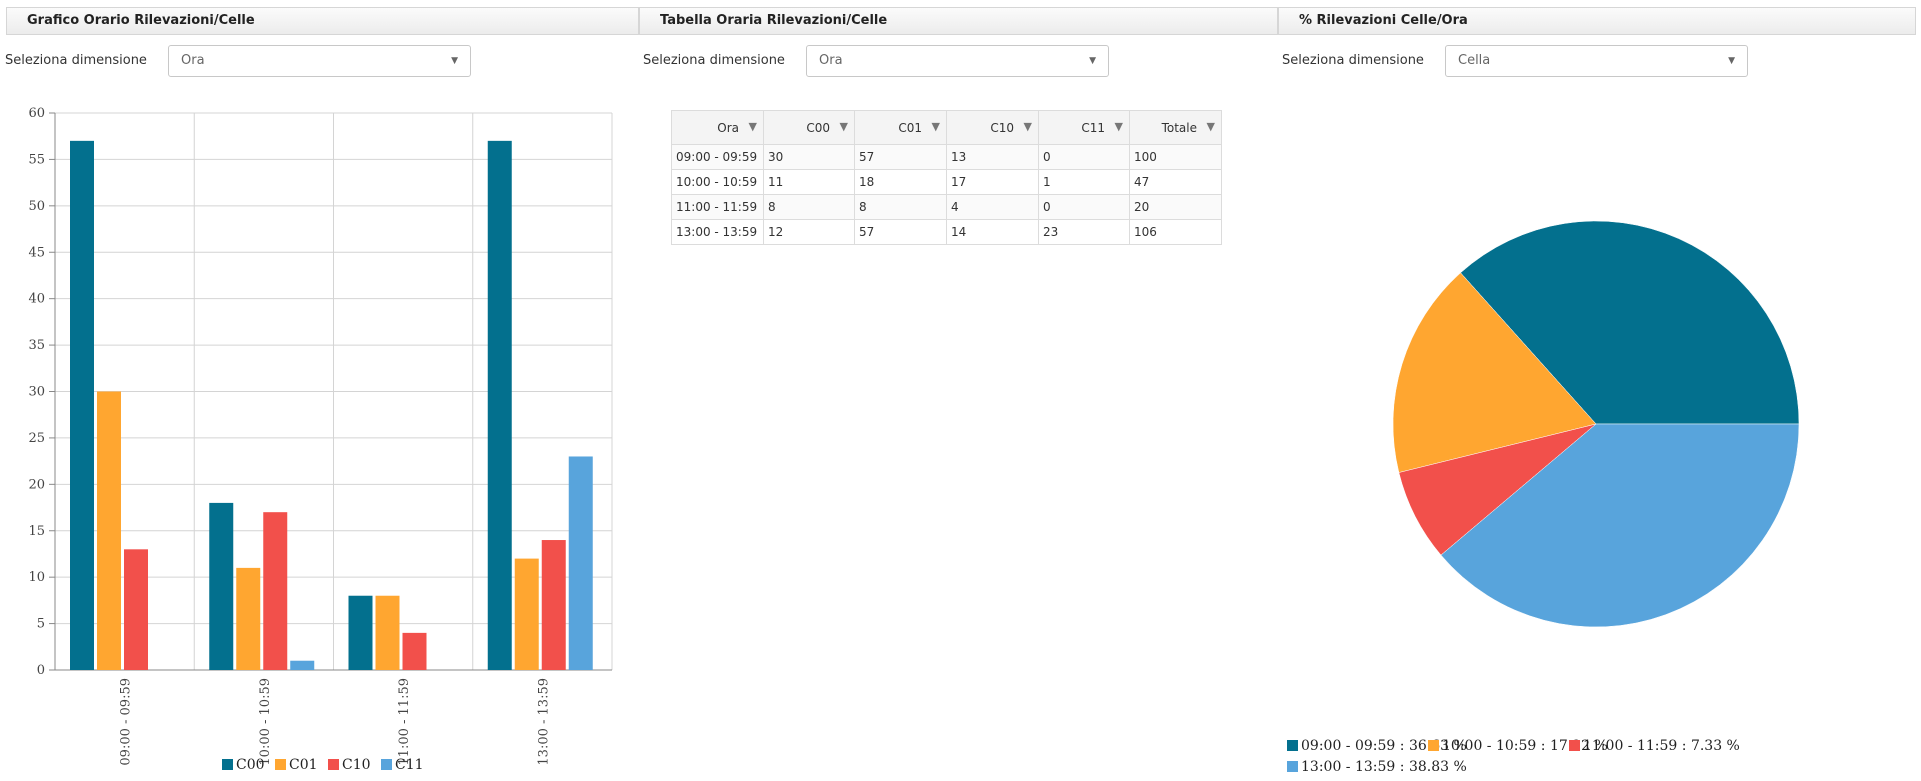 The width and height of the screenshot is (1921, 781). I want to click on bar-c10-3: C10 13:00 - 13:59: 14, so click(553, 605).